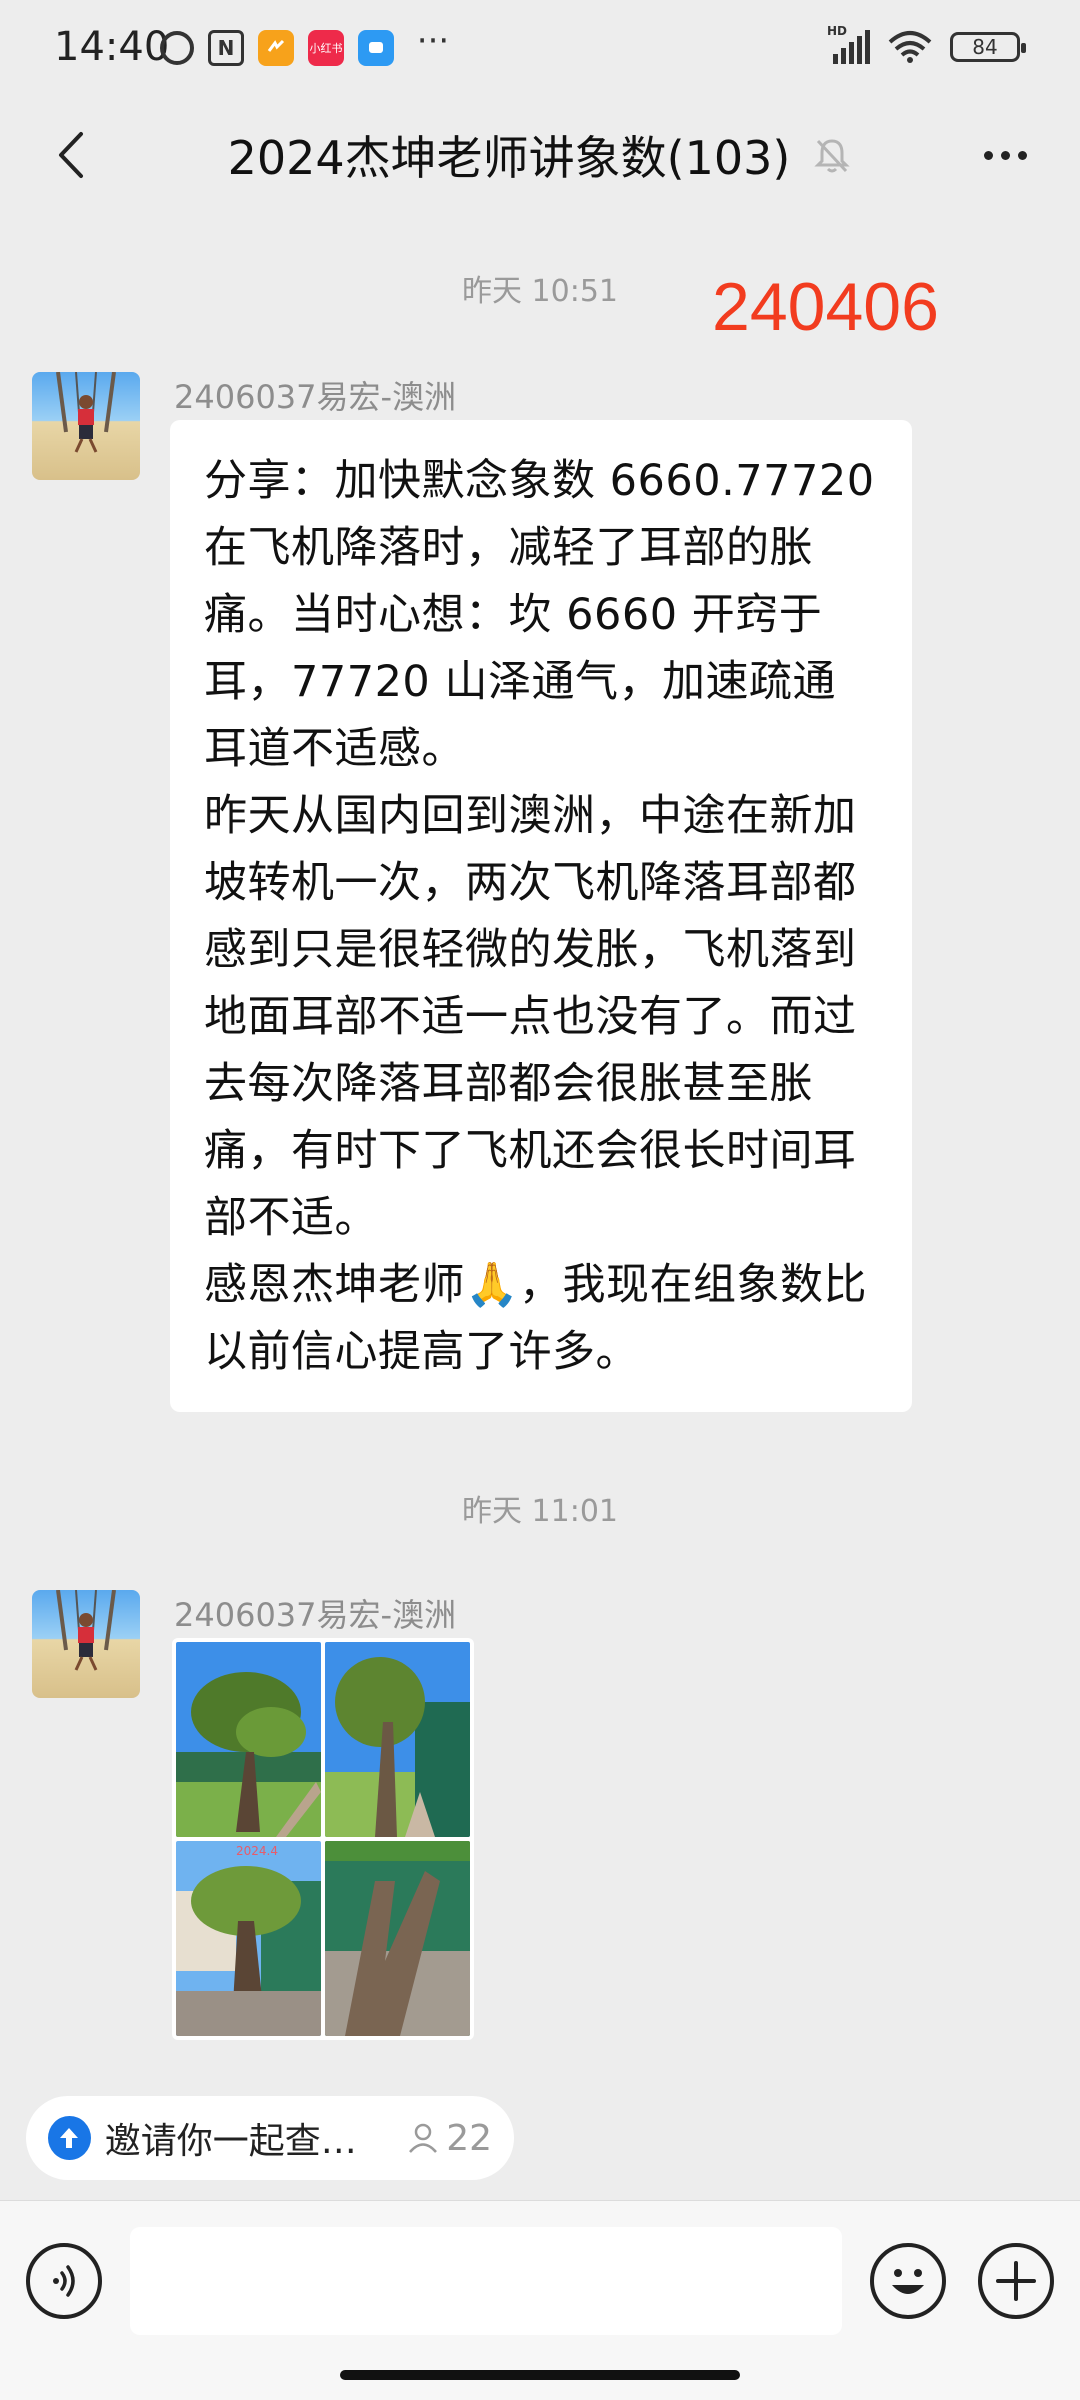 This screenshot has height=2400, width=1080. Describe the element at coordinates (985, 47) in the screenshot. I see `battery-level: 84` at that location.